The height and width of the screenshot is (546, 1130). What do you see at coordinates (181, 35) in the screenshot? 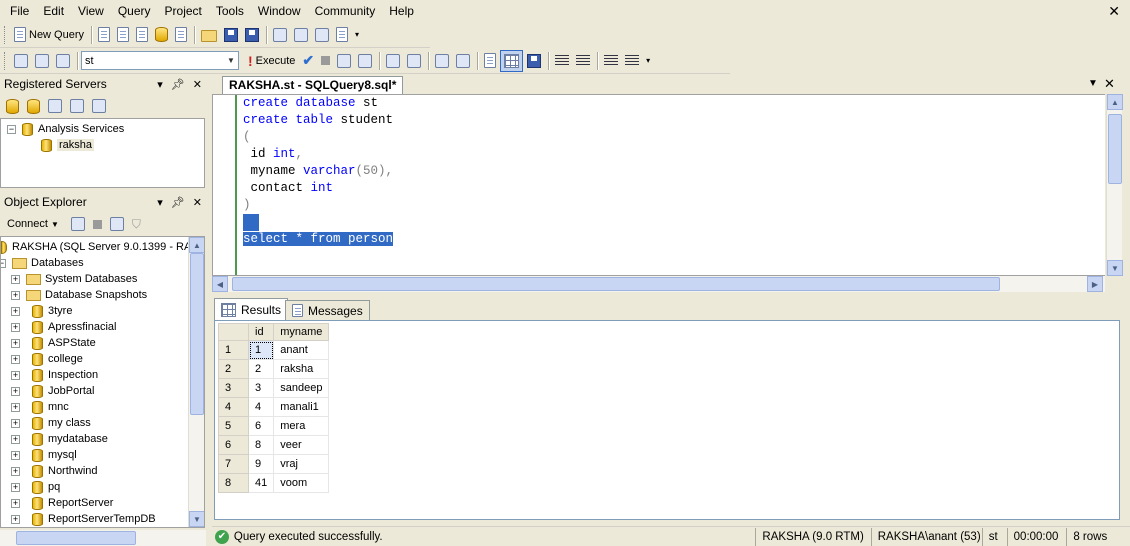
I see `sql-mobile-query-button` at bounding box center [181, 35].